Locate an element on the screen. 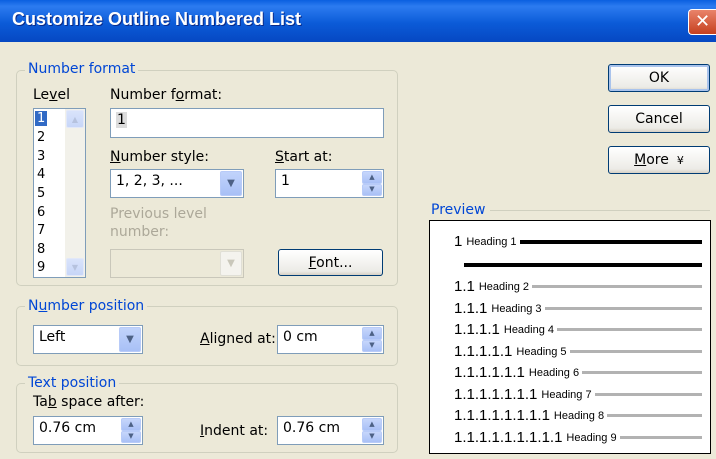  close-button: ✕ is located at coordinates (702, 22).